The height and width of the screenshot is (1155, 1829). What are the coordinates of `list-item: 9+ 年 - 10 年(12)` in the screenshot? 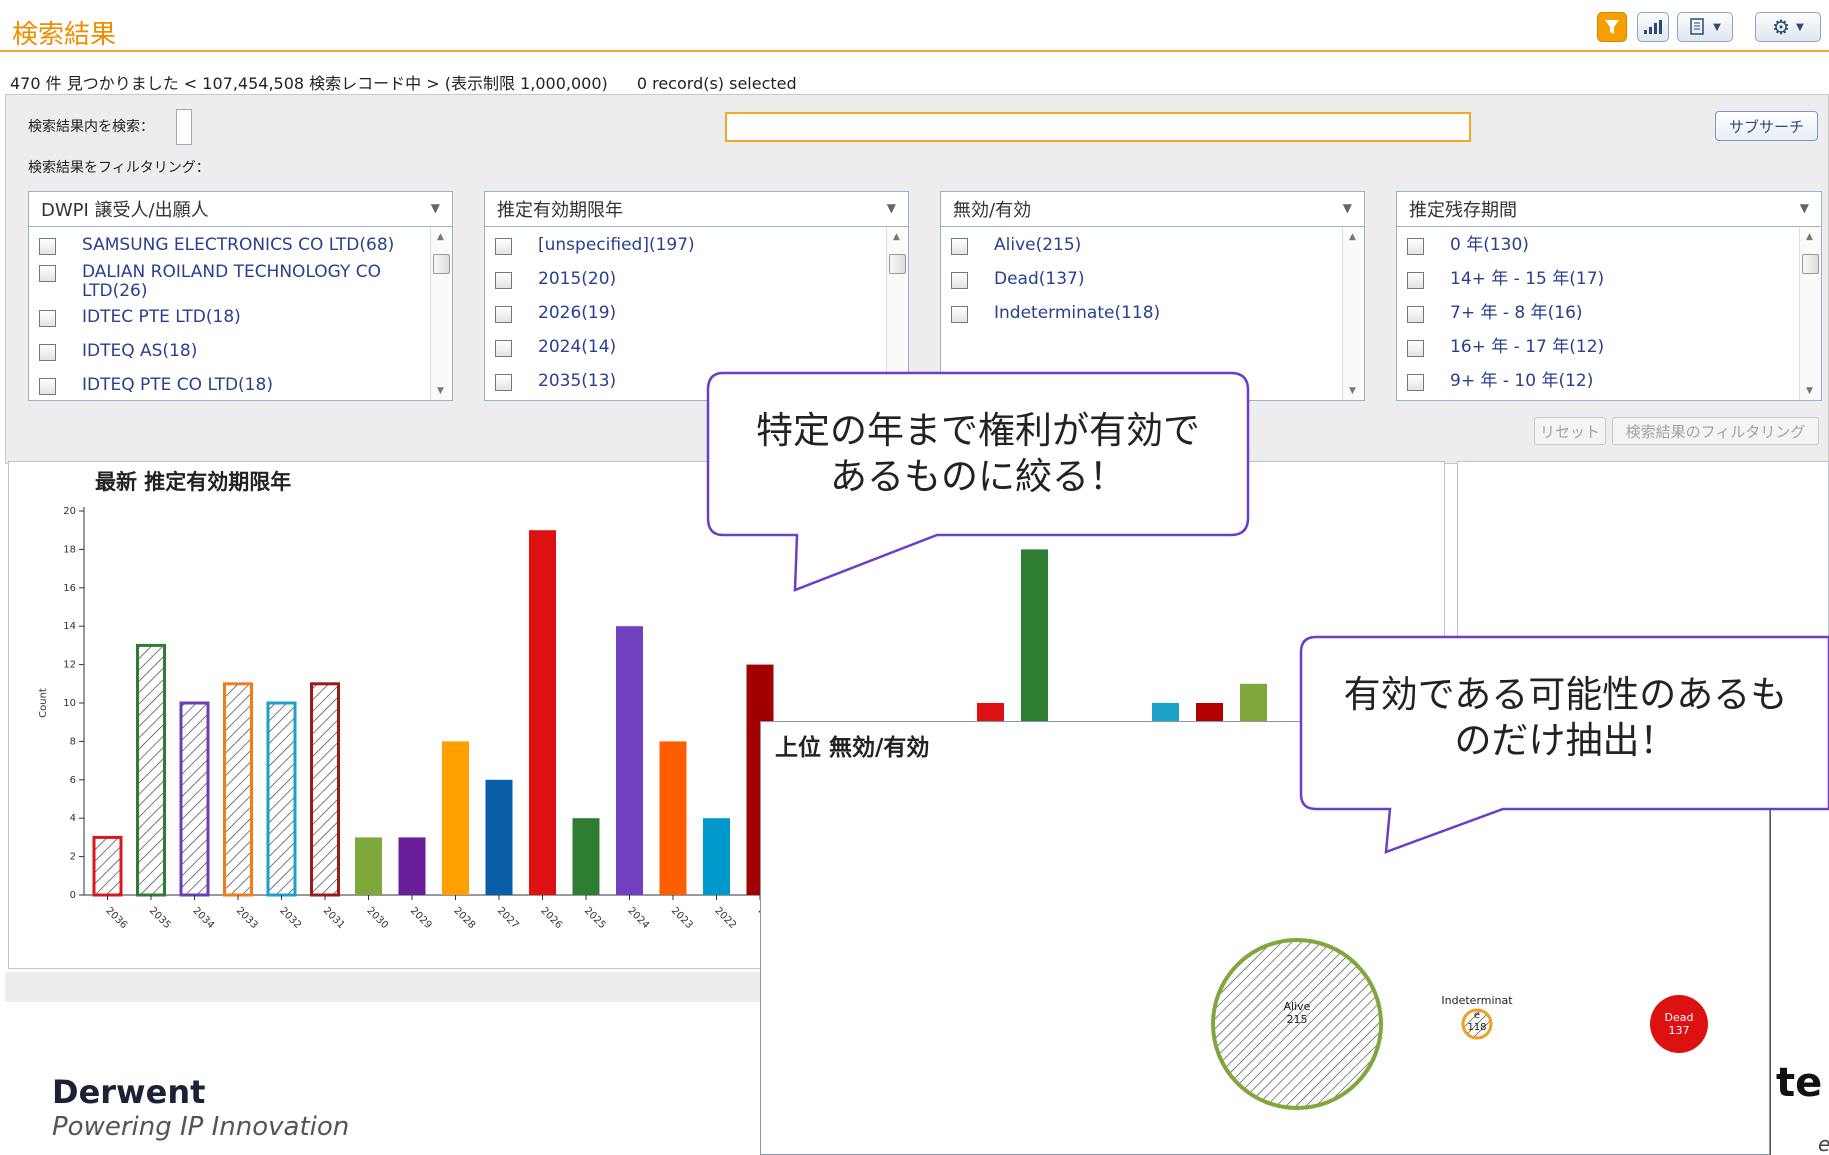 It's located at (1500, 381).